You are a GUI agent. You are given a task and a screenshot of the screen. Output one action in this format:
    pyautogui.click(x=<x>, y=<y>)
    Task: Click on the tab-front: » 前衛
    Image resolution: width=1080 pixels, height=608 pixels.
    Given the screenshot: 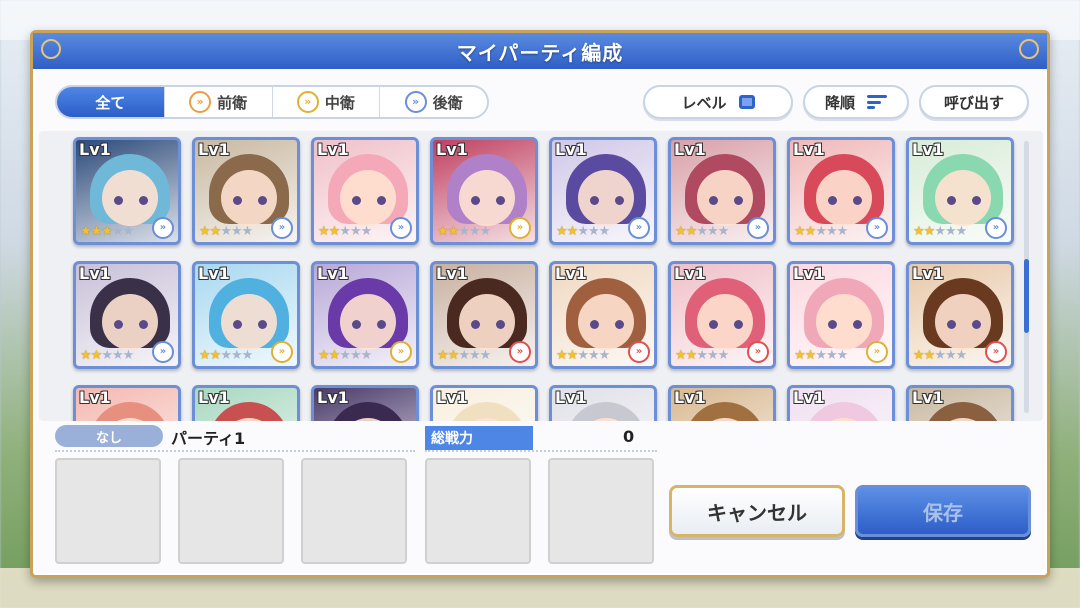 What is the action you would take?
    pyautogui.click(x=219, y=102)
    